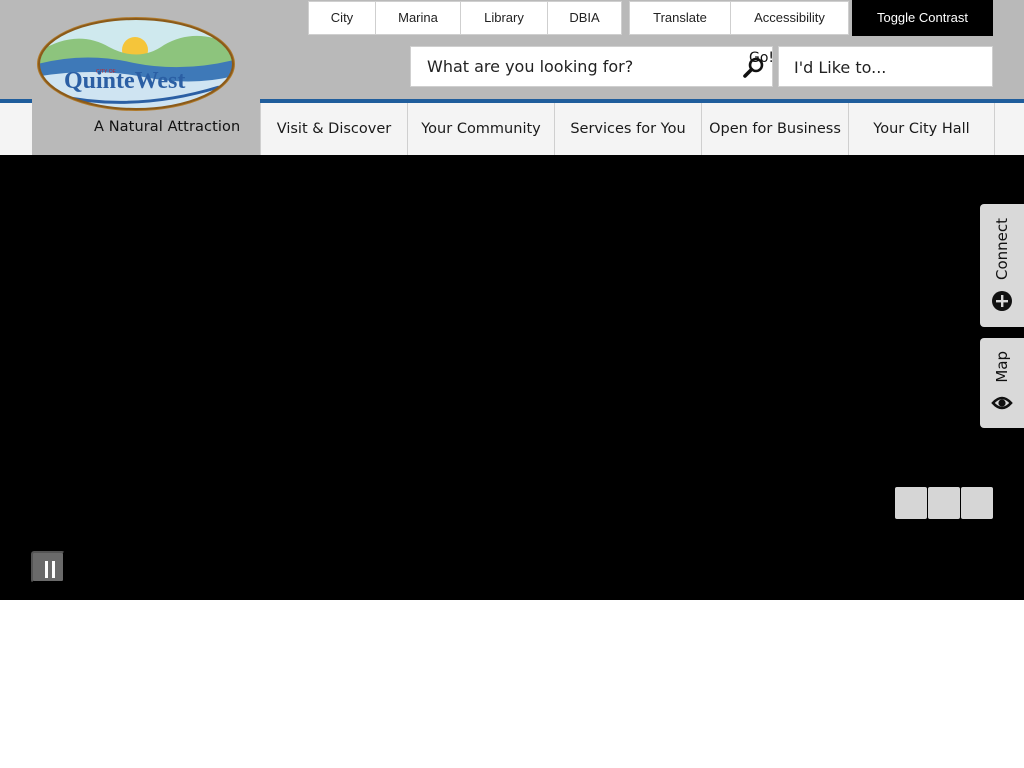  Describe the element at coordinates (922, 18) in the screenshot. I see `toggle-contrast-button: Toggle Contrast` at that location.